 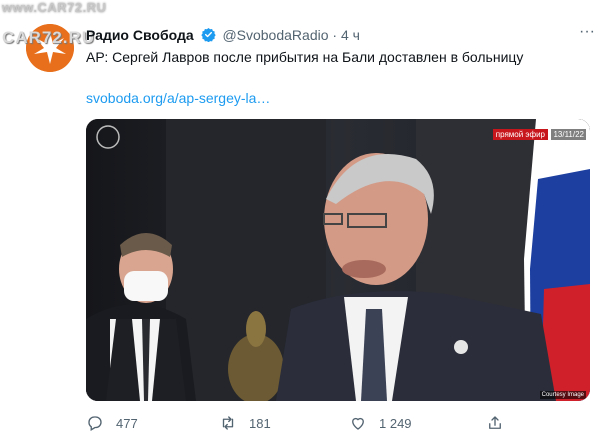 What do you see at coordinates (358, 423) in the screenshot?
I see `heart-icon` at bounding box center [358, 423].